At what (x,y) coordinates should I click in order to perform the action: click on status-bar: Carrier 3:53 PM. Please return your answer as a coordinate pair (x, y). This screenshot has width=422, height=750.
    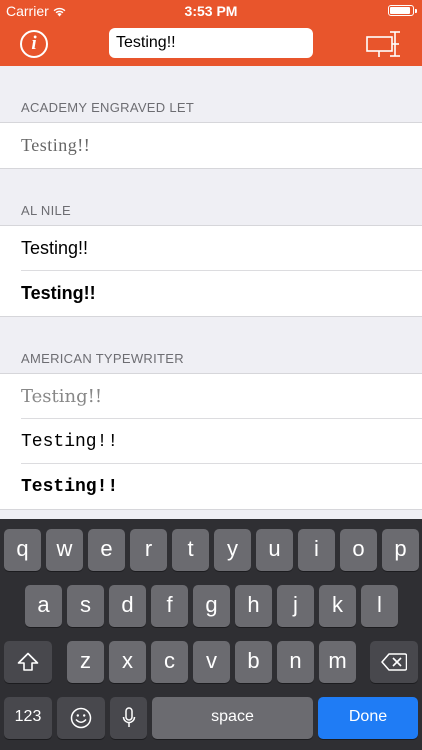
    Looking at the image, I should click on (211, 11).